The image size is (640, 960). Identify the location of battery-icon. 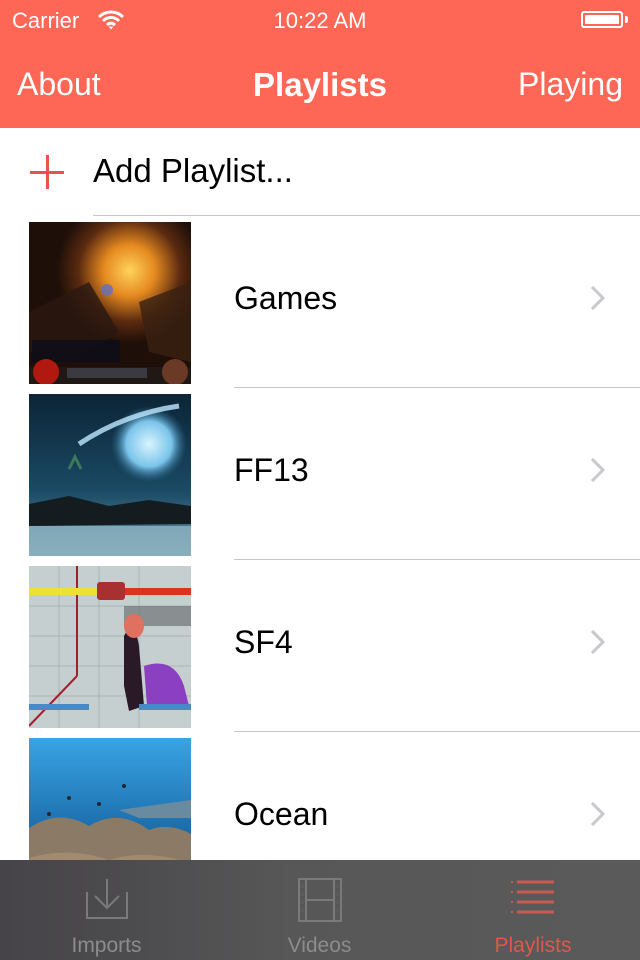
(602, 19).